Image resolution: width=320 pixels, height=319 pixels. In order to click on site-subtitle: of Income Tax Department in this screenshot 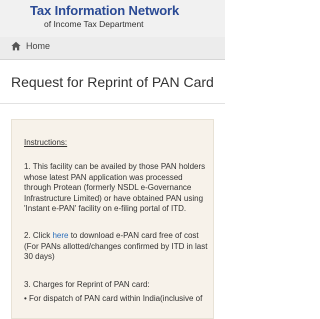, I will do `click(94, 24)`.